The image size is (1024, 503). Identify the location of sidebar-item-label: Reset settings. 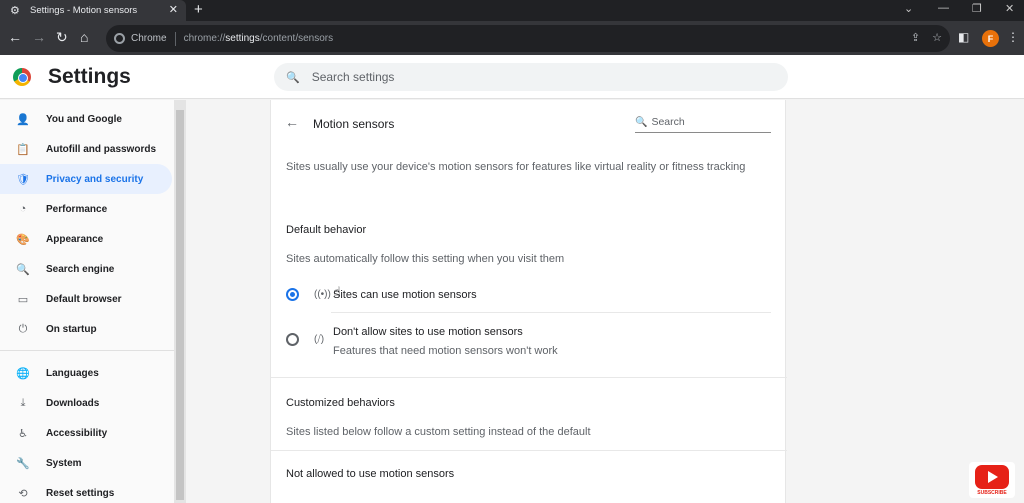
(80, 493).